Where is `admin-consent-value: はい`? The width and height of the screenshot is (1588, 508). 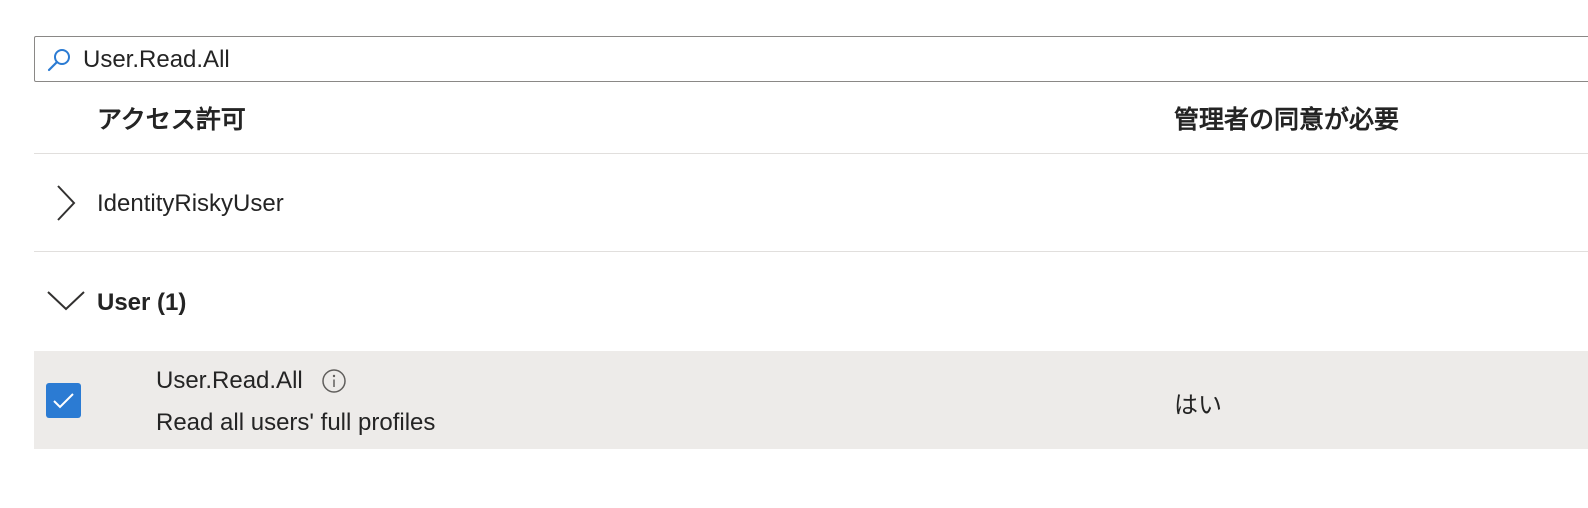
admin-consent-value: はい is located at coordinates (1198, 405).